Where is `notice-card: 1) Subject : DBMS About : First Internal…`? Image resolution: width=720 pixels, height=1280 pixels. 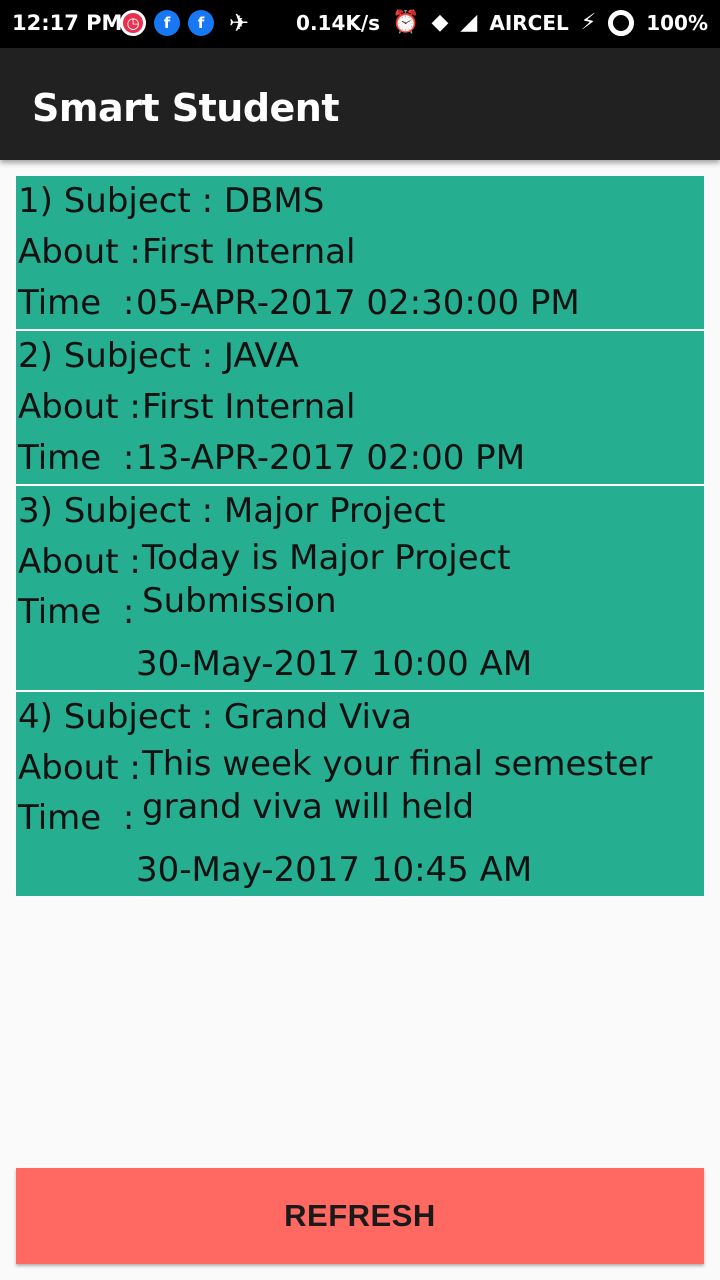 notice-card: 1) Subject : DBMS About : First Internal… is located at coordinates (360, 253).